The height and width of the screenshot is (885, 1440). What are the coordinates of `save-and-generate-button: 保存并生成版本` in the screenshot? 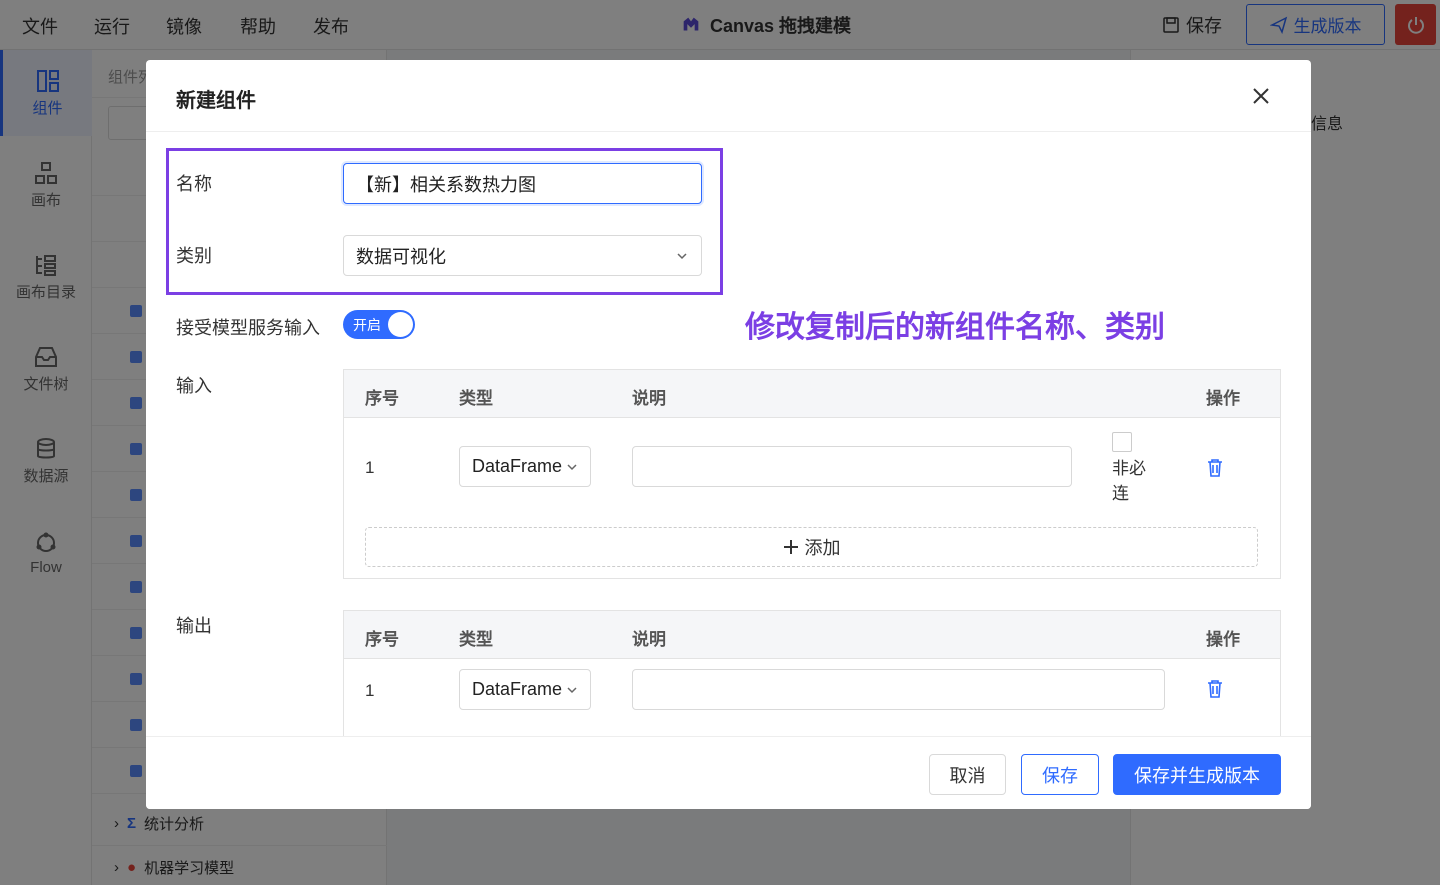 It's located at (1197, 774).